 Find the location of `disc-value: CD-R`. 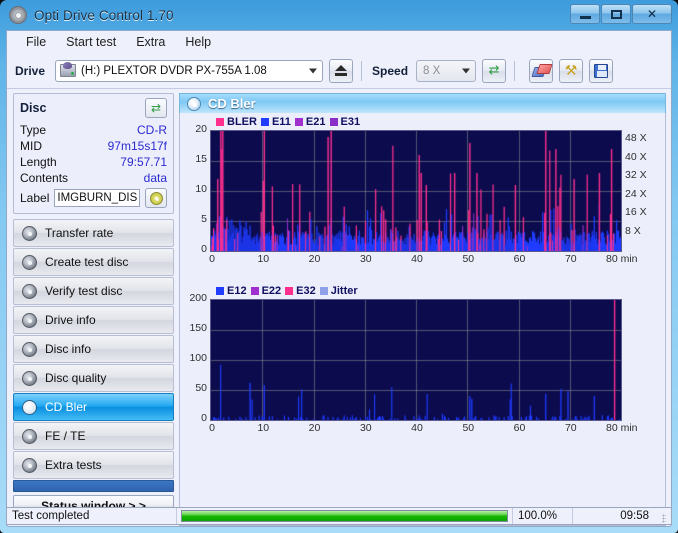

disc-value: CD-R is located at coordinates (152, 130).